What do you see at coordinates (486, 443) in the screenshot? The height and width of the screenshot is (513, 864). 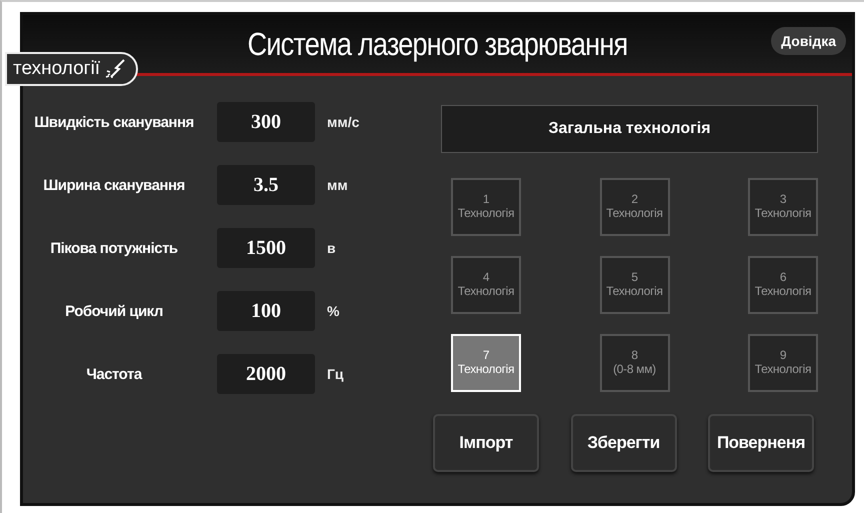 I see `action-button: Імпорт` at bounding box center [486, 443].